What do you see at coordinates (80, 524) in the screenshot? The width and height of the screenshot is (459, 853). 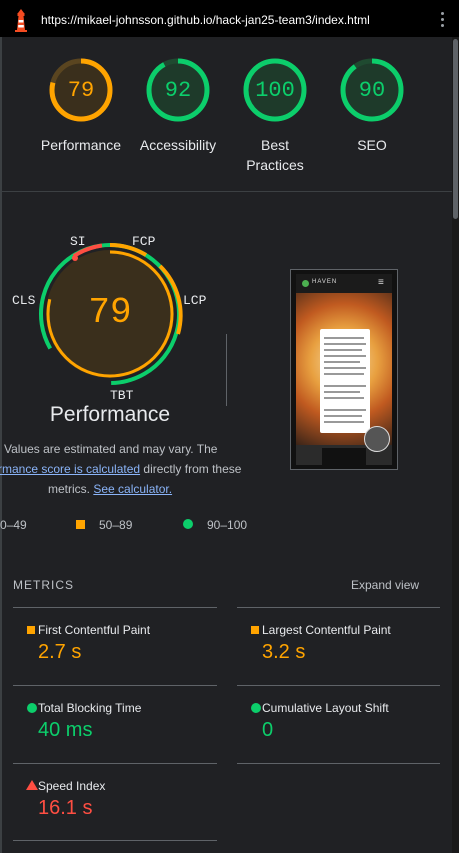 I see `legend-average-icon` at bounding box center [80, 524].